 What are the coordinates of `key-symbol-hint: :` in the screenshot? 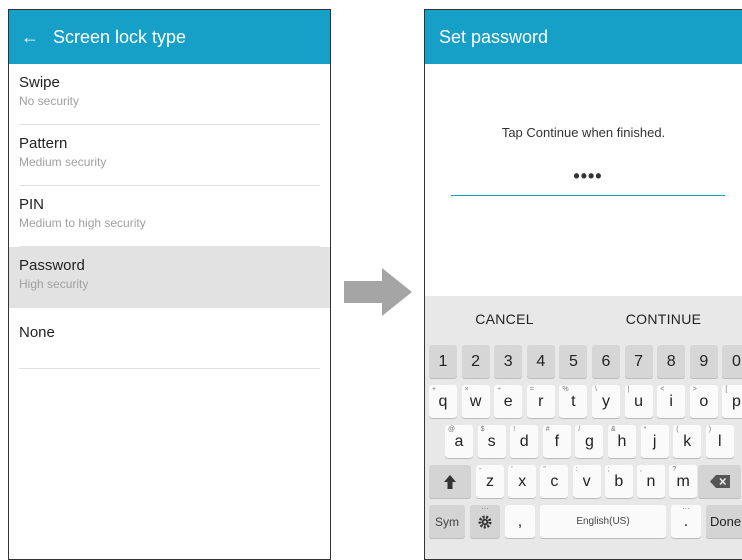 It's located at (576, 469).